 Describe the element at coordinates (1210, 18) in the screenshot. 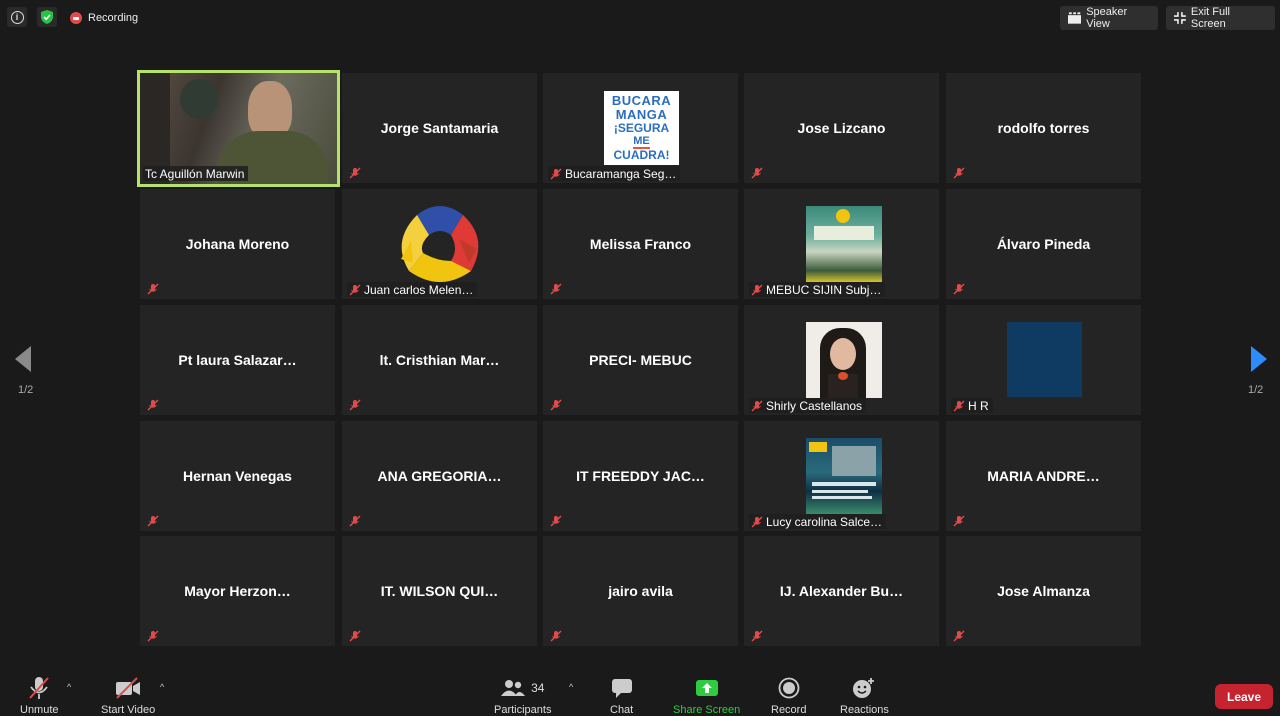

I see `exit-fullscreen-label: Exit Full Screen` at that location.